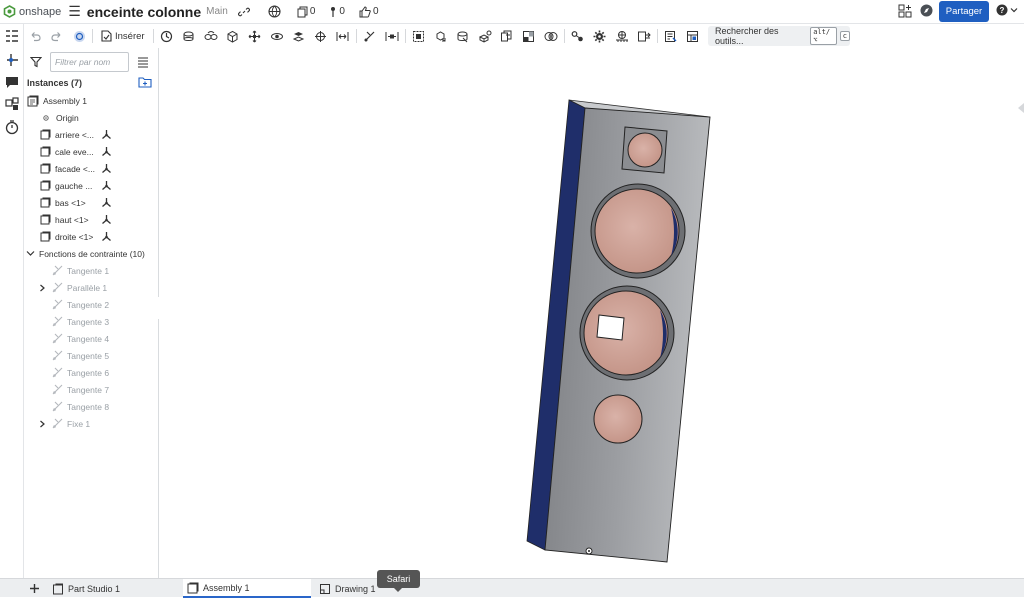 Image resolution: width=1024 pixels, height=598 pixels. Describe the element at coordinates (779, 36) in the screenshot. I see `search-tools-field: Rechercher des outils... alt/⌥ c` at that location.